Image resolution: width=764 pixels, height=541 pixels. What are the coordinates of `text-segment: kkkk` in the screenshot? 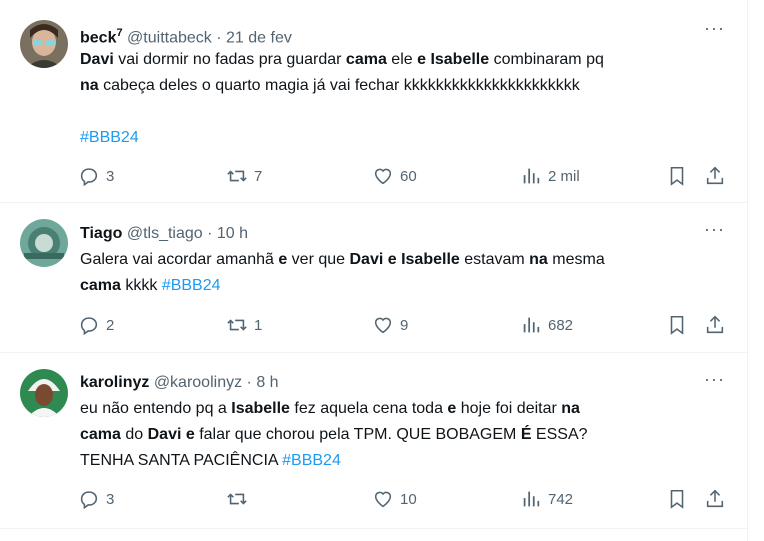 It's located at (141, 285).